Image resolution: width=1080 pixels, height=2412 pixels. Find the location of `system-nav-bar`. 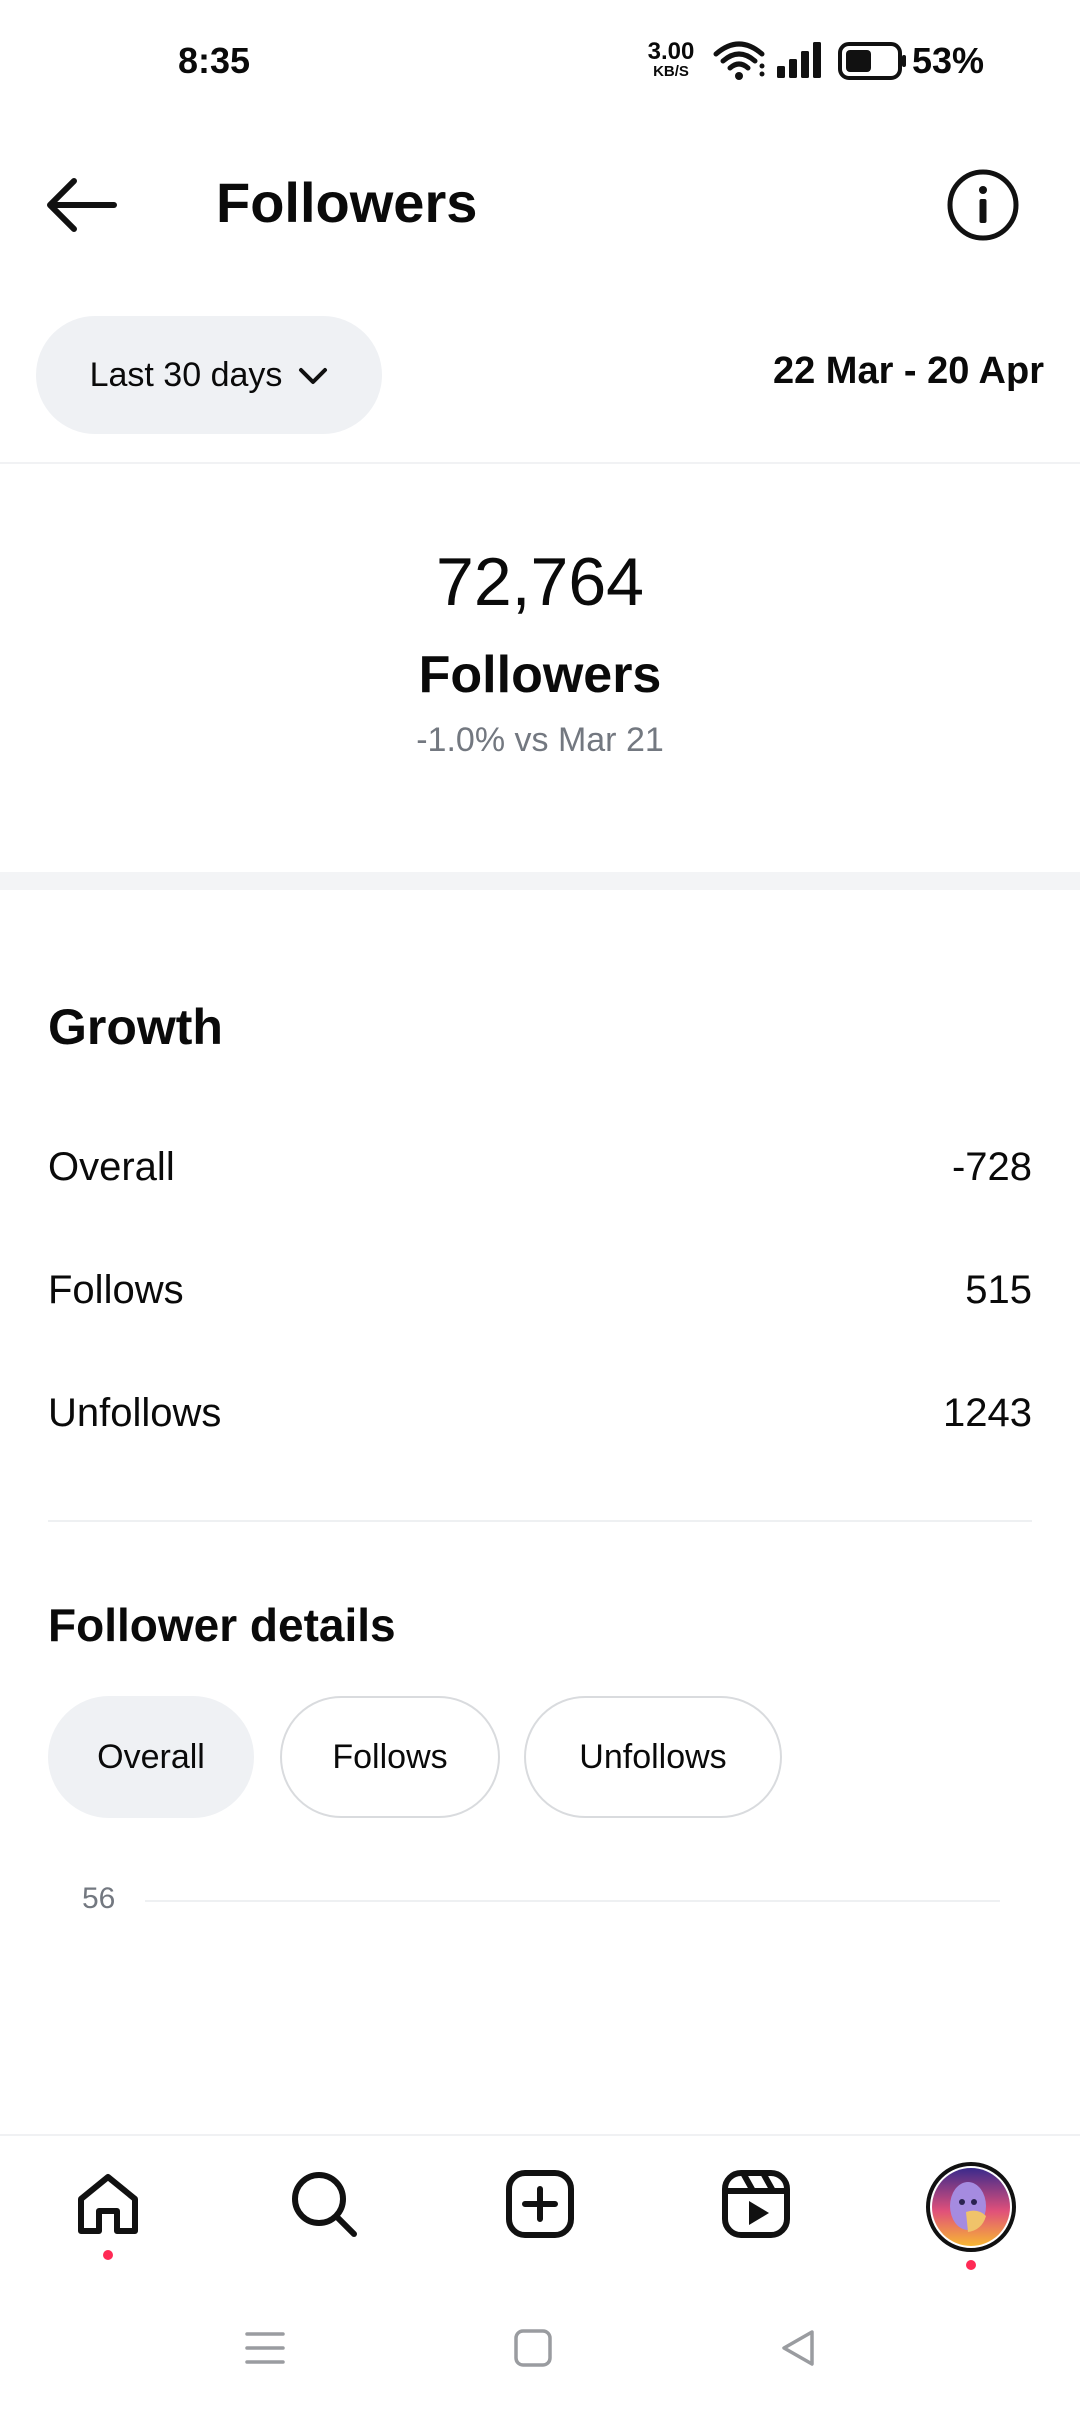

system-nav-bar is located at coordinates (540, 2351).